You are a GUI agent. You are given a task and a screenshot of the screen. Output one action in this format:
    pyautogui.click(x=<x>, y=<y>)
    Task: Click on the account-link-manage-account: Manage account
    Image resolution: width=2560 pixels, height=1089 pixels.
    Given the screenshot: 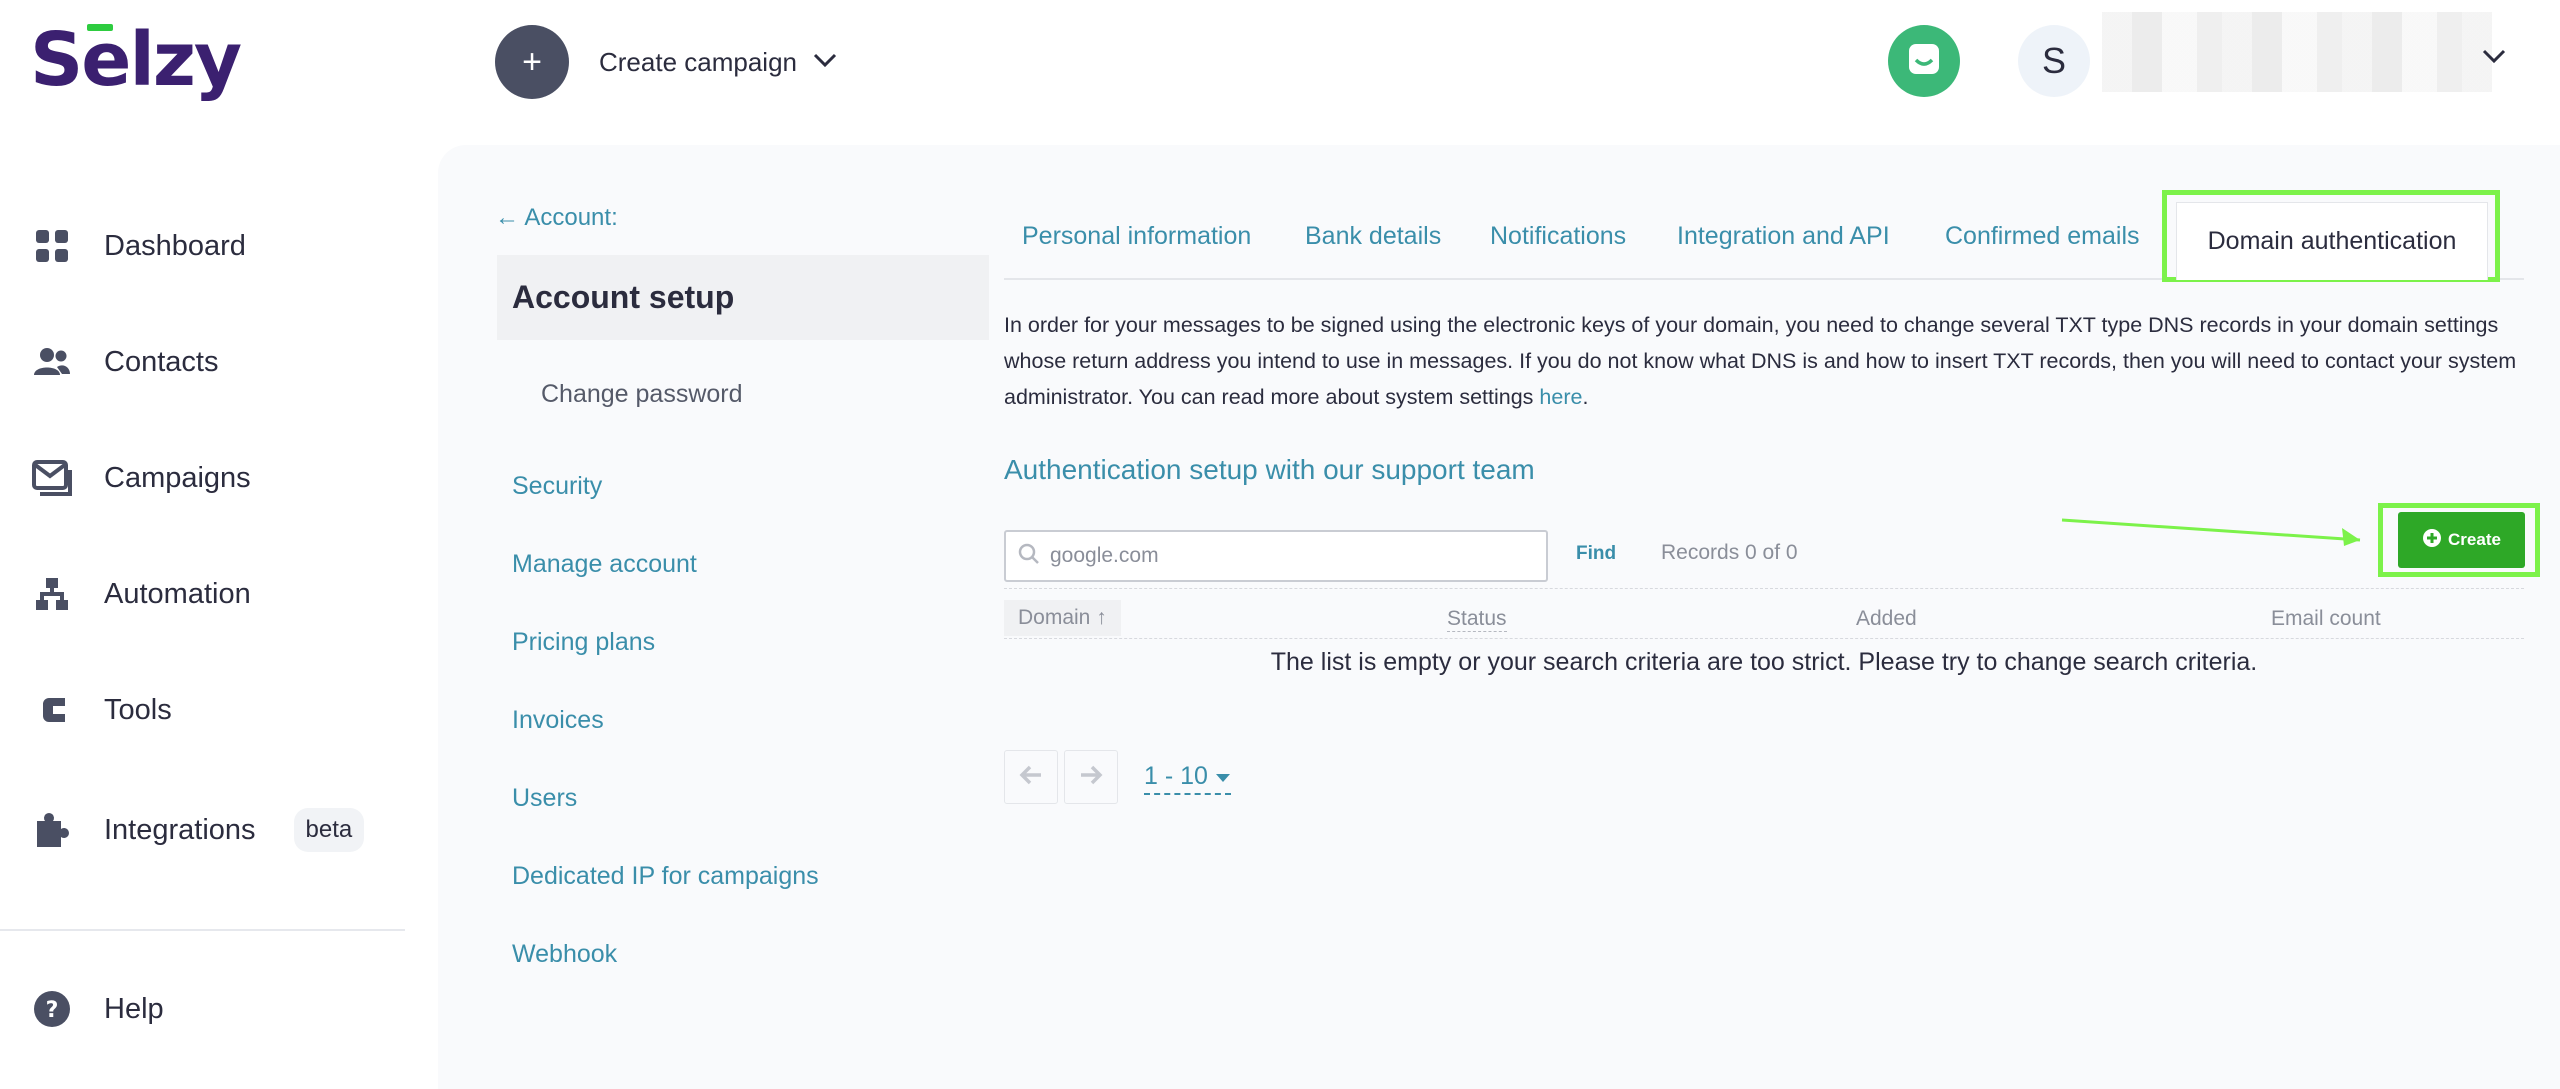 What is the action you would take?
    pyautogui.click(x=604, y=564)
    